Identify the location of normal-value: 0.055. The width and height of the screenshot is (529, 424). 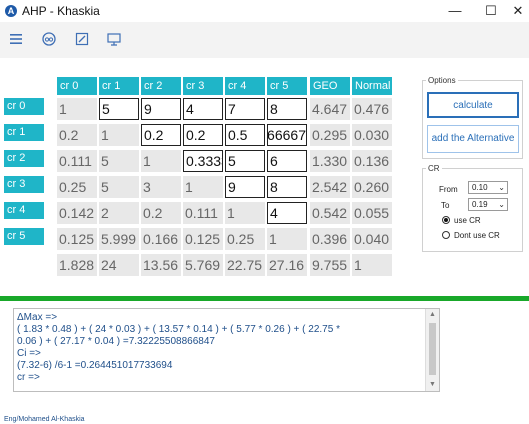
(372, 213).